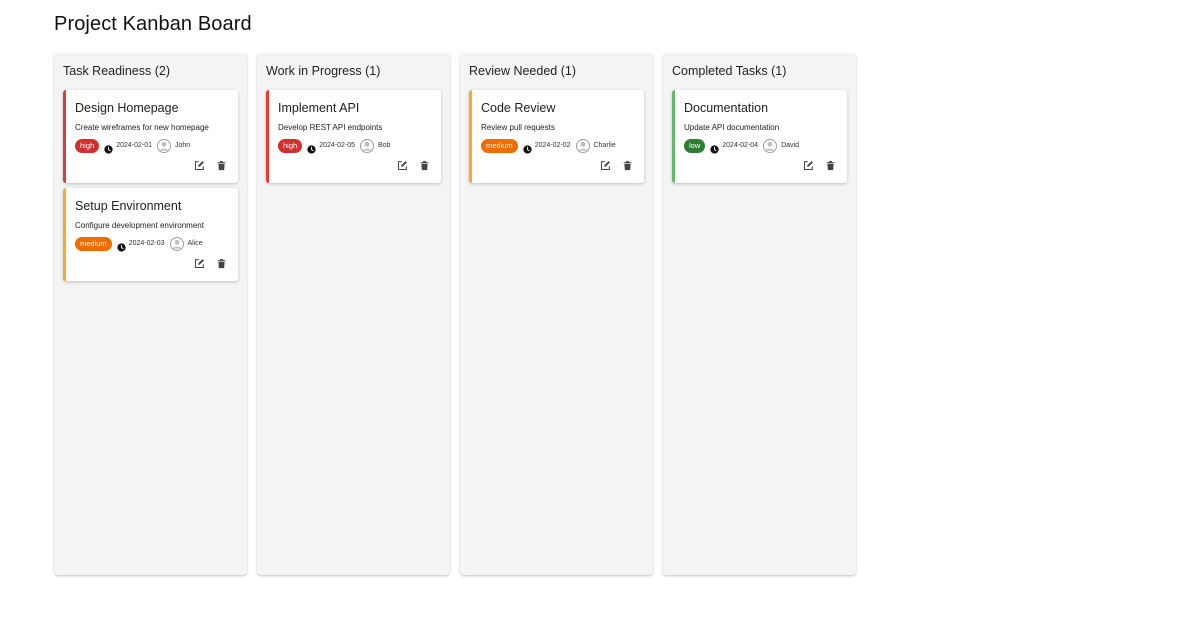 The image size is (1200, 630). I want to click on due-date: 2024-02-02, so click(552, 145).